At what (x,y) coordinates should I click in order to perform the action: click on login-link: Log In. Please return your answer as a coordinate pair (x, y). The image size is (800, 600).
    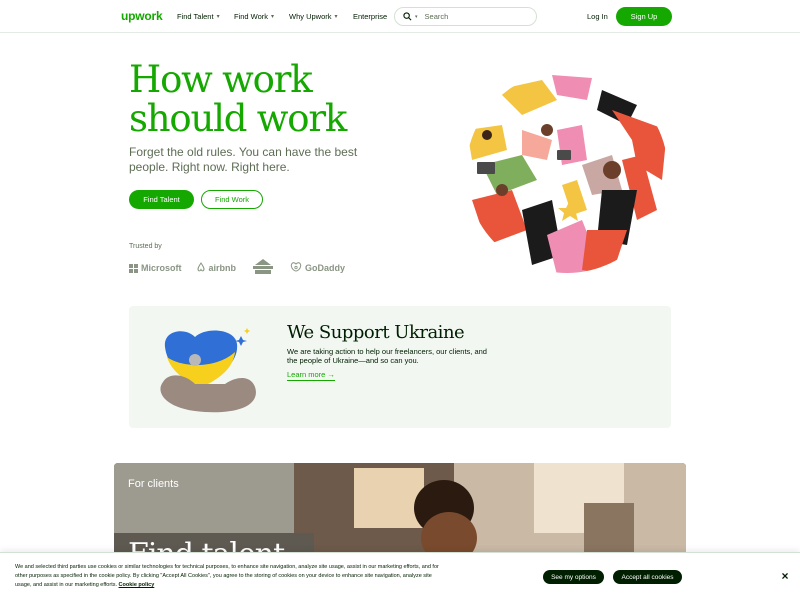
    Looking at the image, I should click on (597, 16).